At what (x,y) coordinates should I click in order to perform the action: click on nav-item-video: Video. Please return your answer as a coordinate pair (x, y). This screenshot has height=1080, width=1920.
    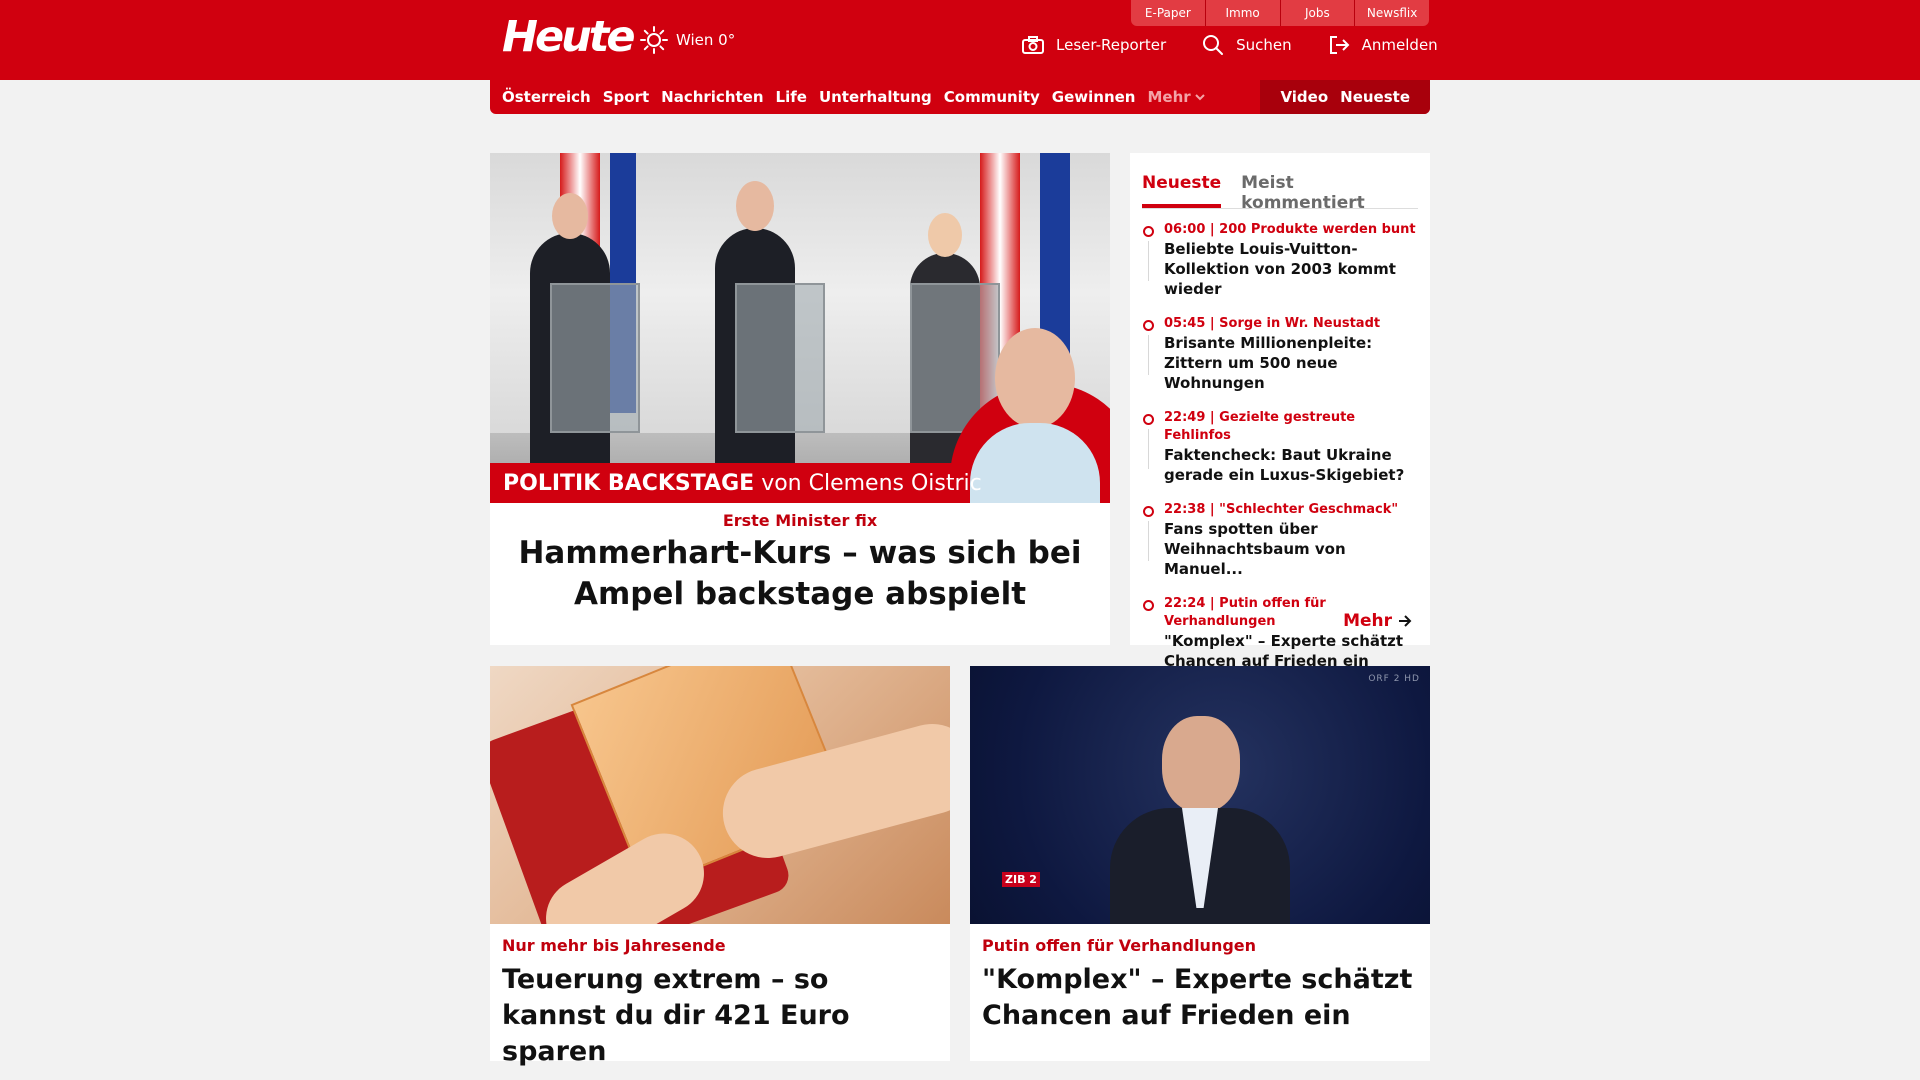
    Looking at the image, I should click on (1304, 97).